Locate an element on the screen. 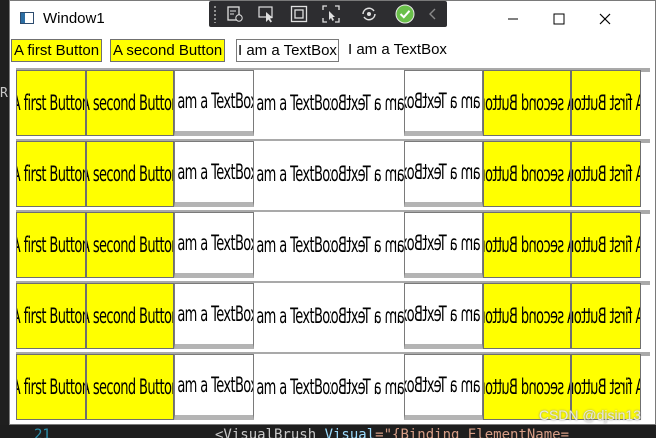  live-visual-tree-icon is located at coordinates (235, 14).